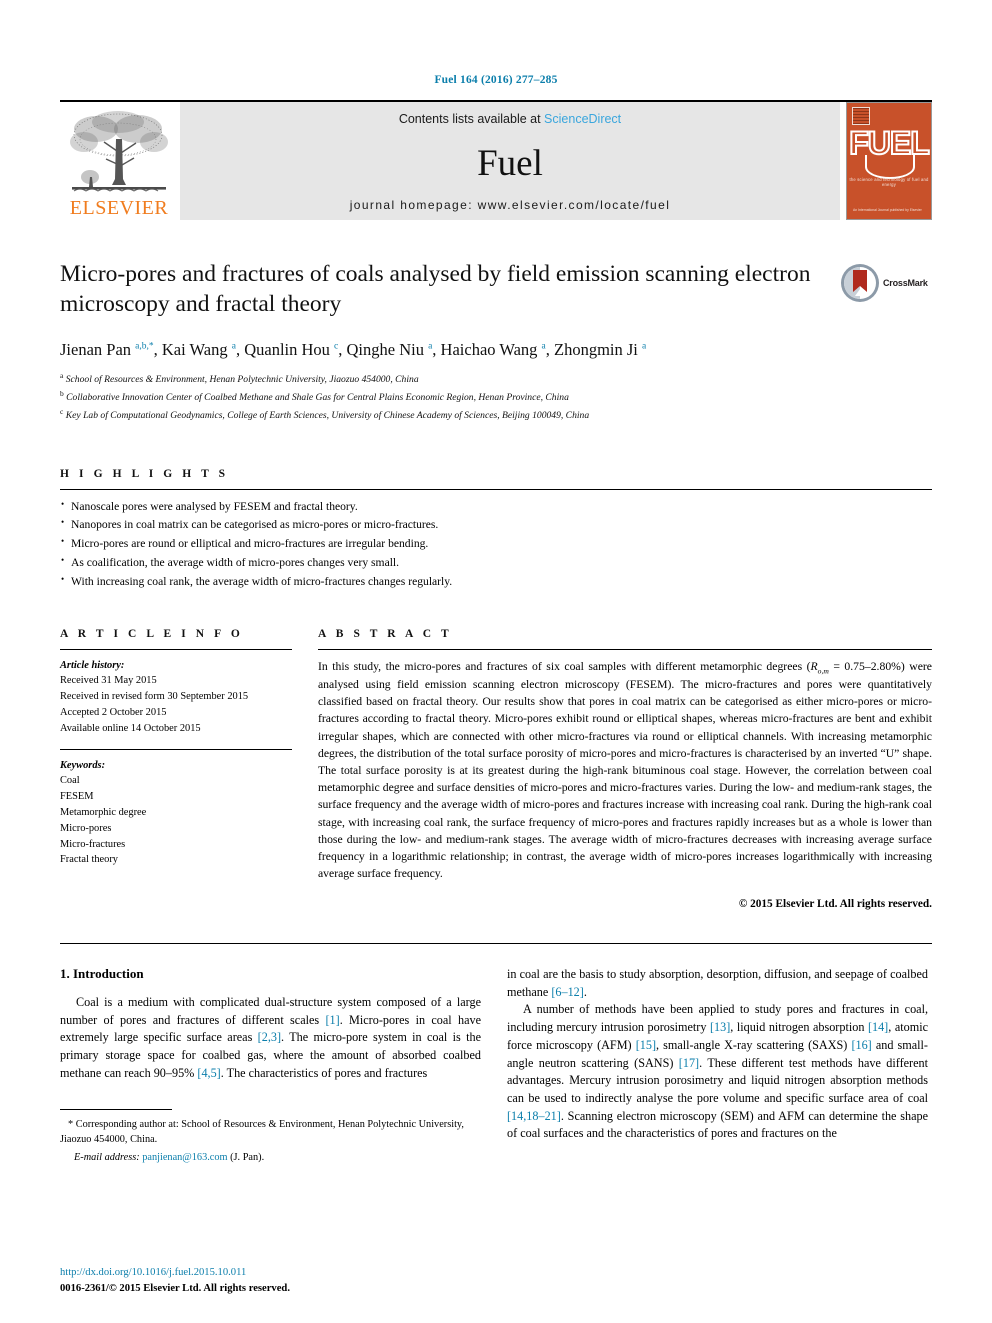  I want to click on affiliation-marker-a: a, so click(62, 376).